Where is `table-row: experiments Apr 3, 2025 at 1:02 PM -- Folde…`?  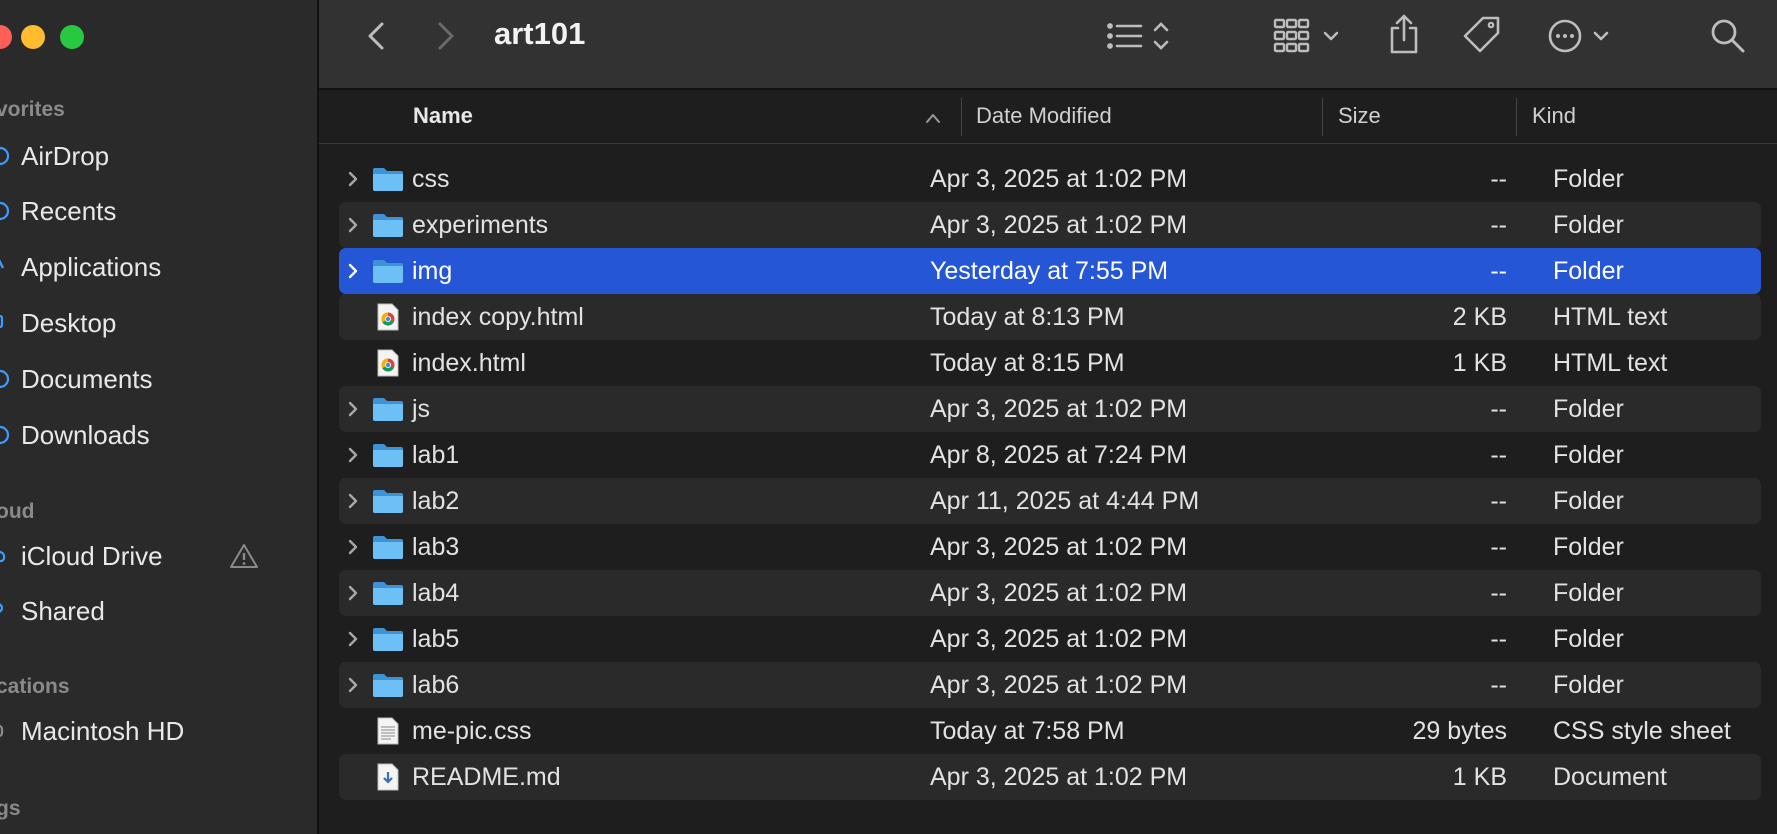 table-row: experiments Apr 3, 2025 at 1:02 PM -- Folde… is located at coordinates (1050, 225).